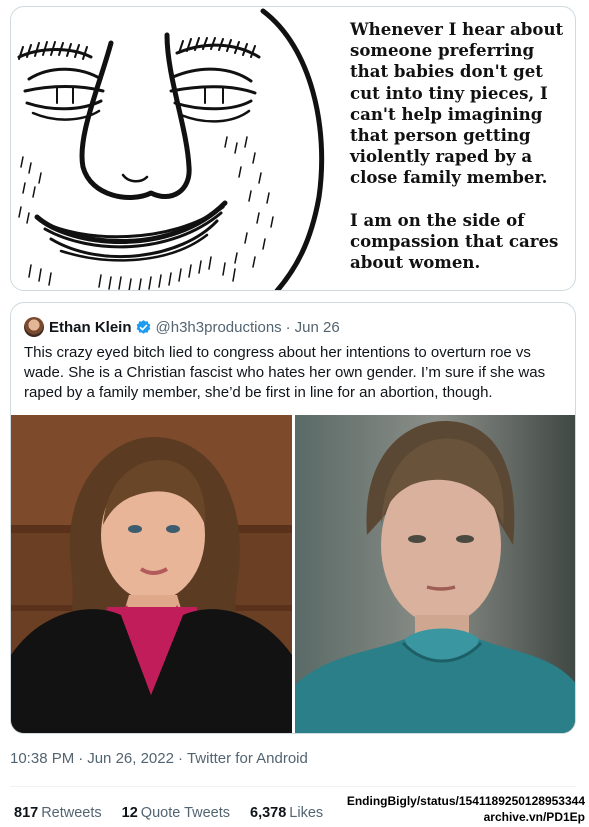 The height and width of the screenshot is (827, 589). Describe the element at coordinates (293, 786) in the screenshot. I see `divider` at that location.